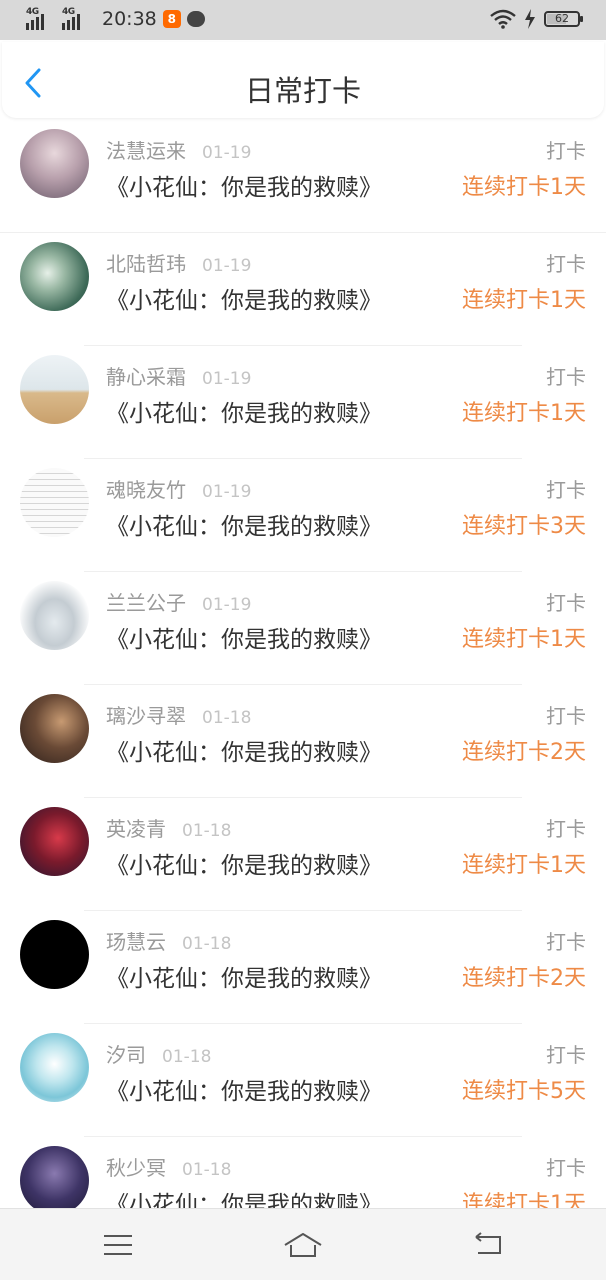 The image size is (606, 1280). What do you see at coordinates (303, 20) in the screenshot?
I see `status-bar: 4G 4G 20:38 8 62` at bounding box center [303, 20].